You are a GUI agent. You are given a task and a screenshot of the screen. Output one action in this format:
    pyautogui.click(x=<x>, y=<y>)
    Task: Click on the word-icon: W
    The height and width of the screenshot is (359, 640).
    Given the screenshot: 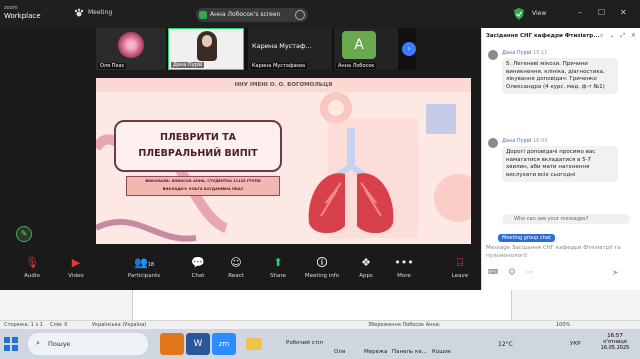 What is the action you would take?
    pyautogui.click(x=198, y=344)
    